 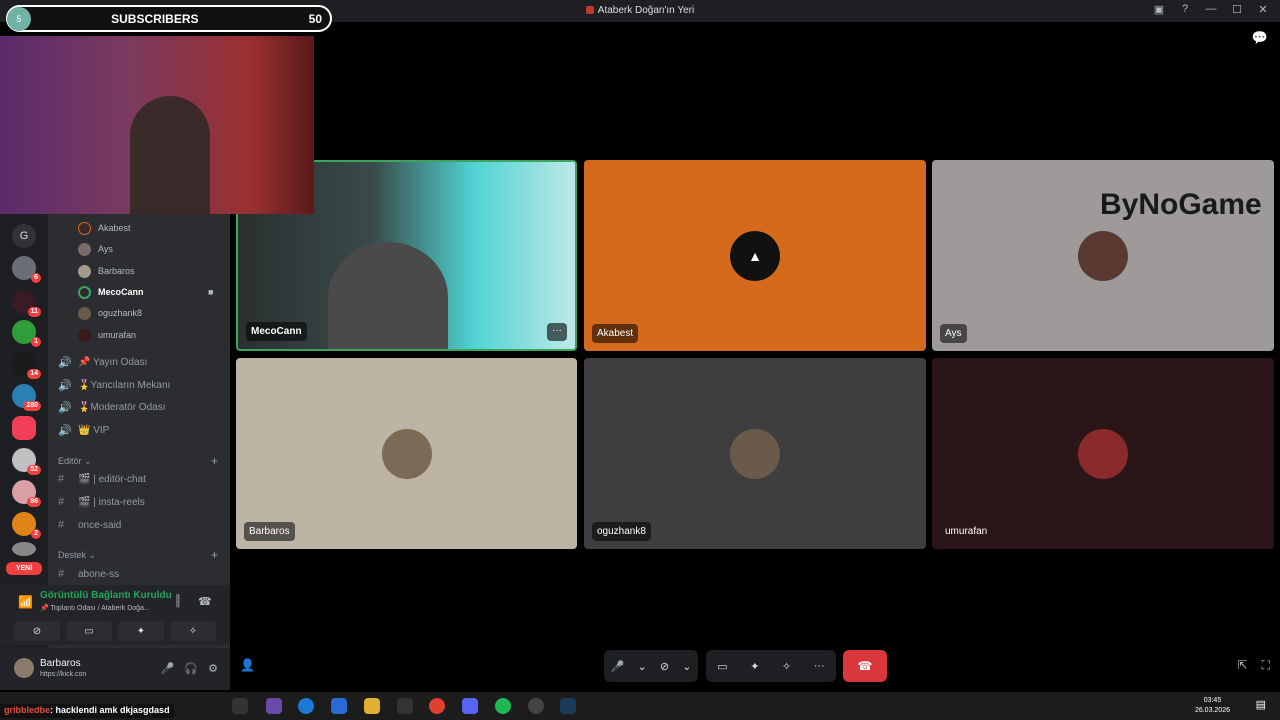 What do you see at coordinates (102, 479) in the screenshot?
I see `text-channel: # 🎬 | editör-chat` at bounding box center [102, 479].